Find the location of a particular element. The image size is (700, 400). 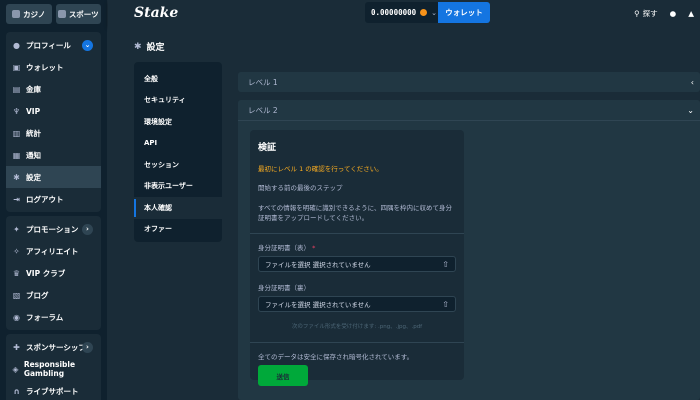

sidebar-item-logout: ⇥ ログアウト is located at coordinates (53, 199).